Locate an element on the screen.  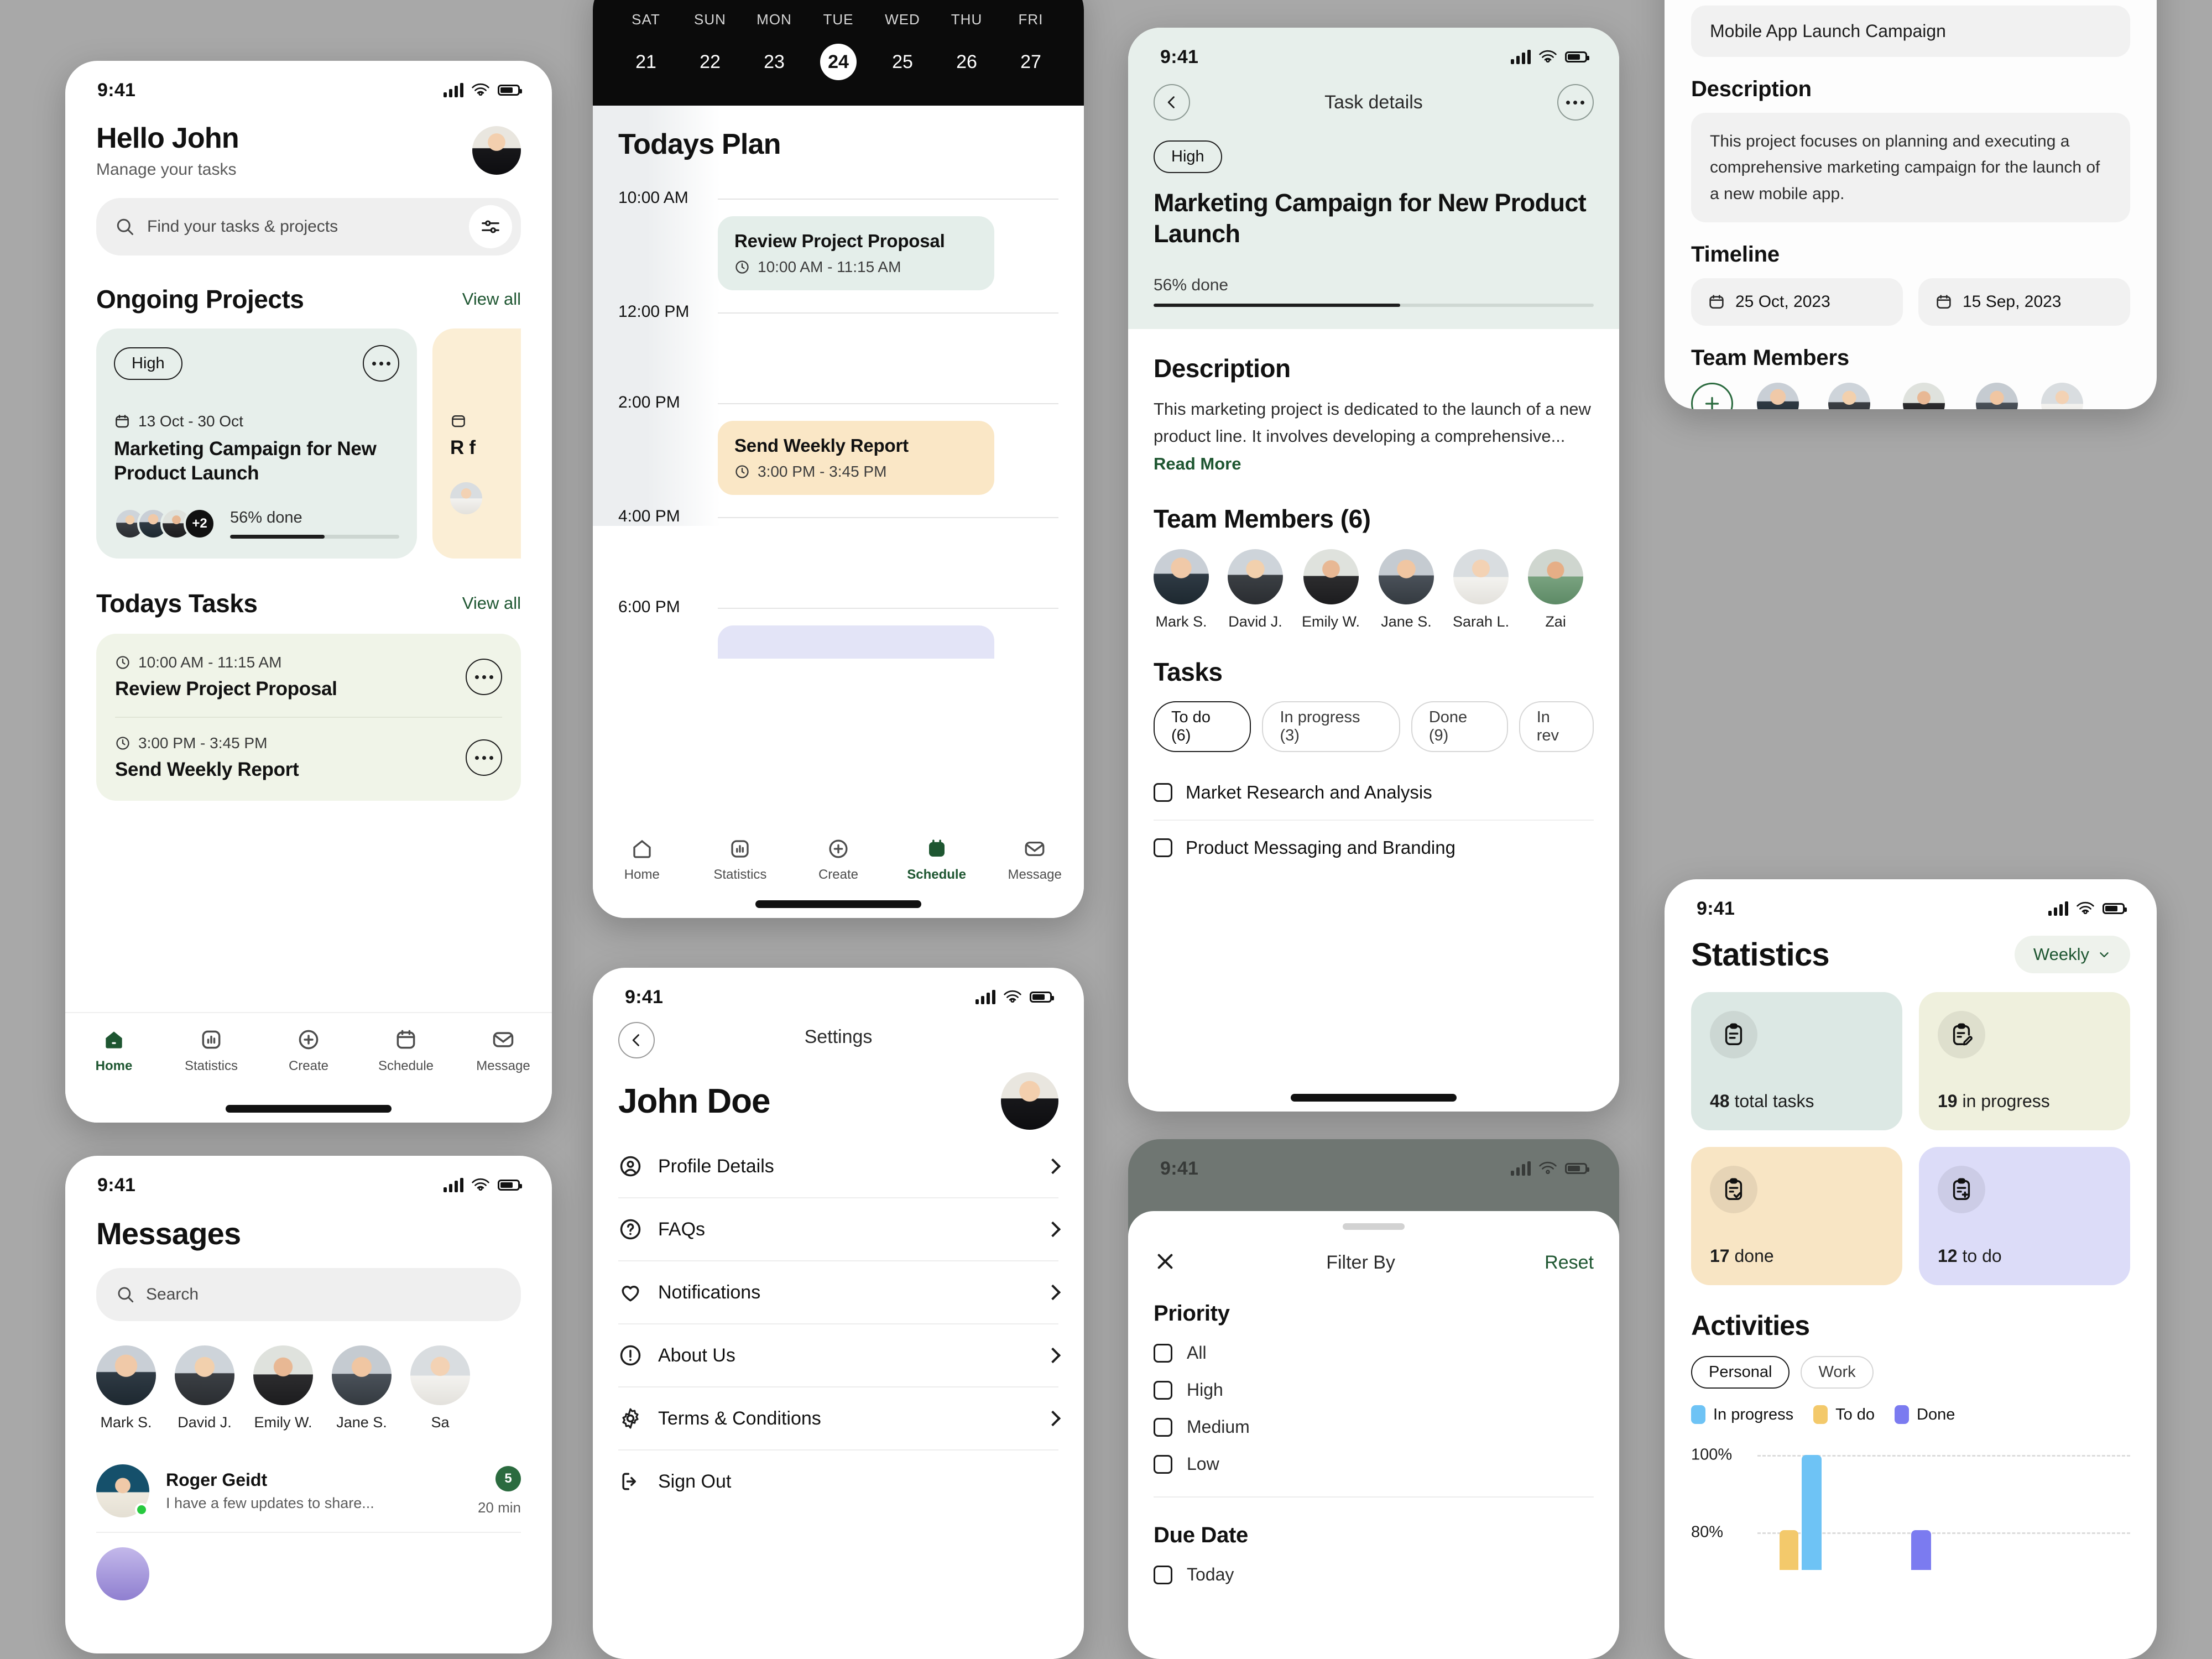
activity-tabs: Personal Work is located at coordinates (1911, 1373).